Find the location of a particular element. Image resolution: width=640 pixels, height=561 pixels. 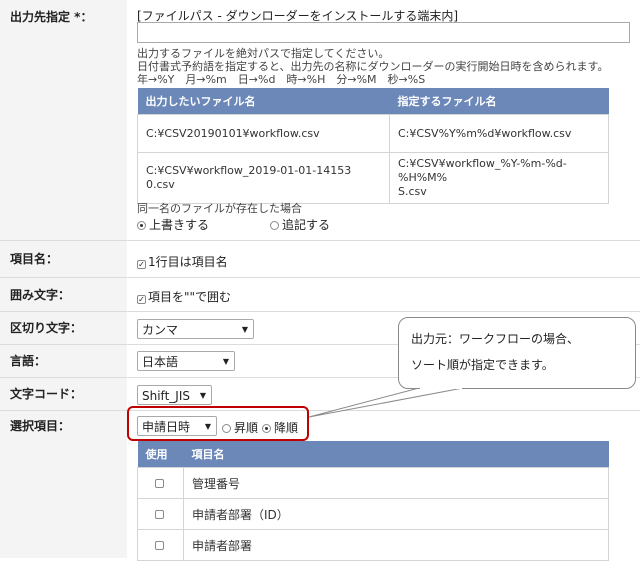

table-header: 使用 is located at coordinates (160, 454).